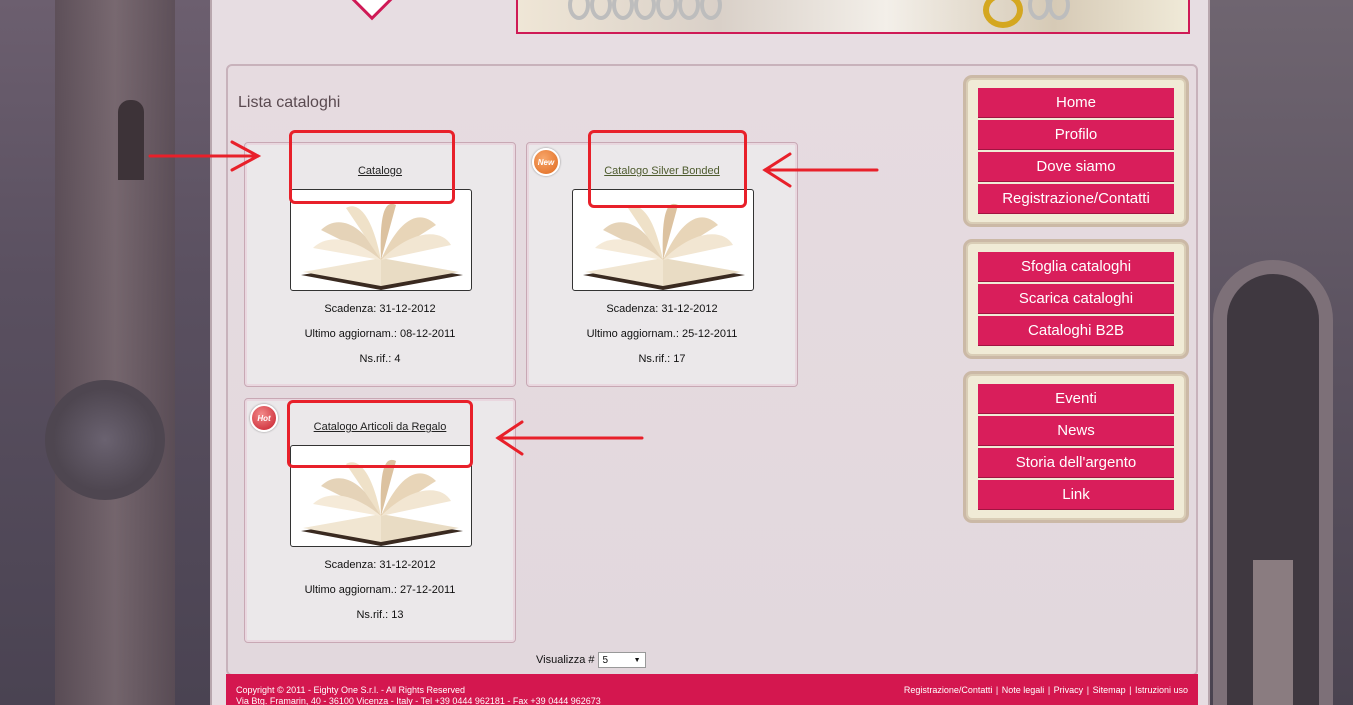 Image resolution: width=1353 pixels, height=705 pixels. Describe the element at coordinates (1076, 495) in the screenshot. I see `menu-item-link: Link` at that location.